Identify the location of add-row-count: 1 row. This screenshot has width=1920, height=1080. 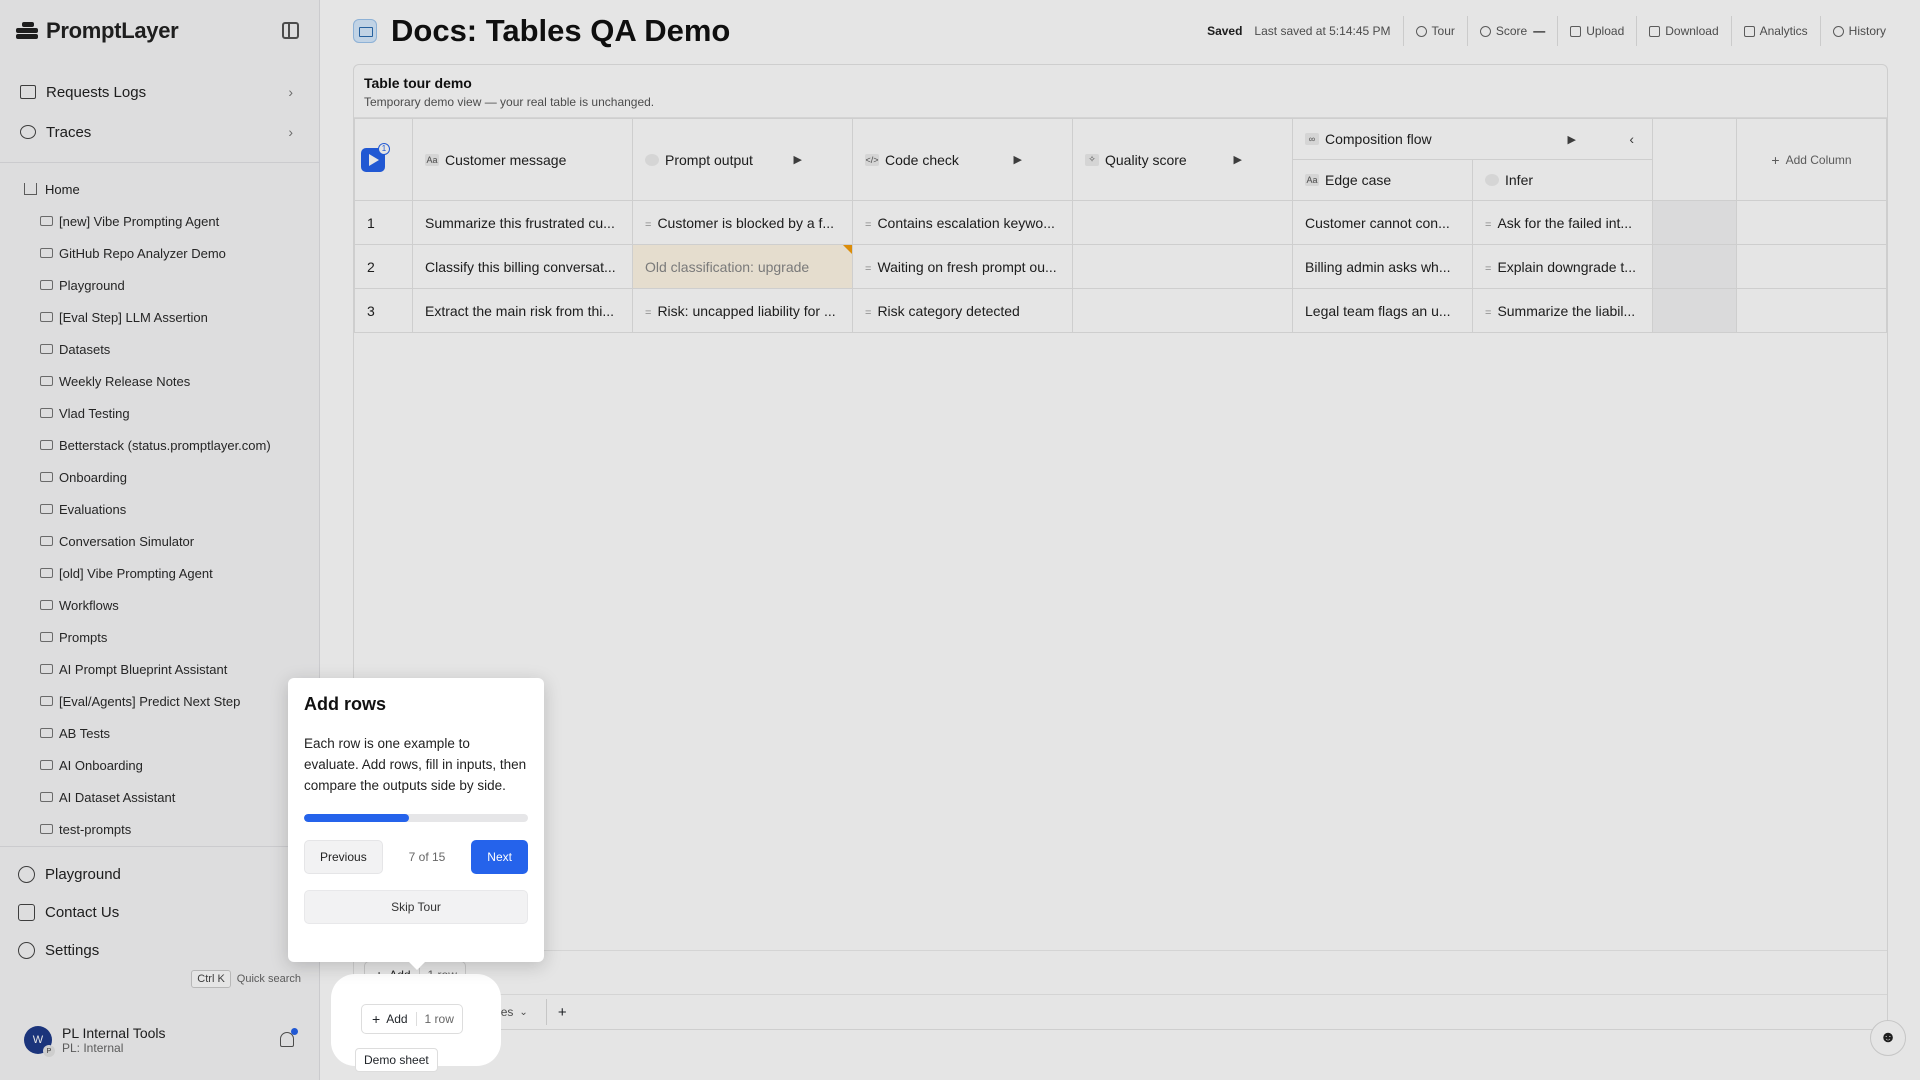
(439, 1019).